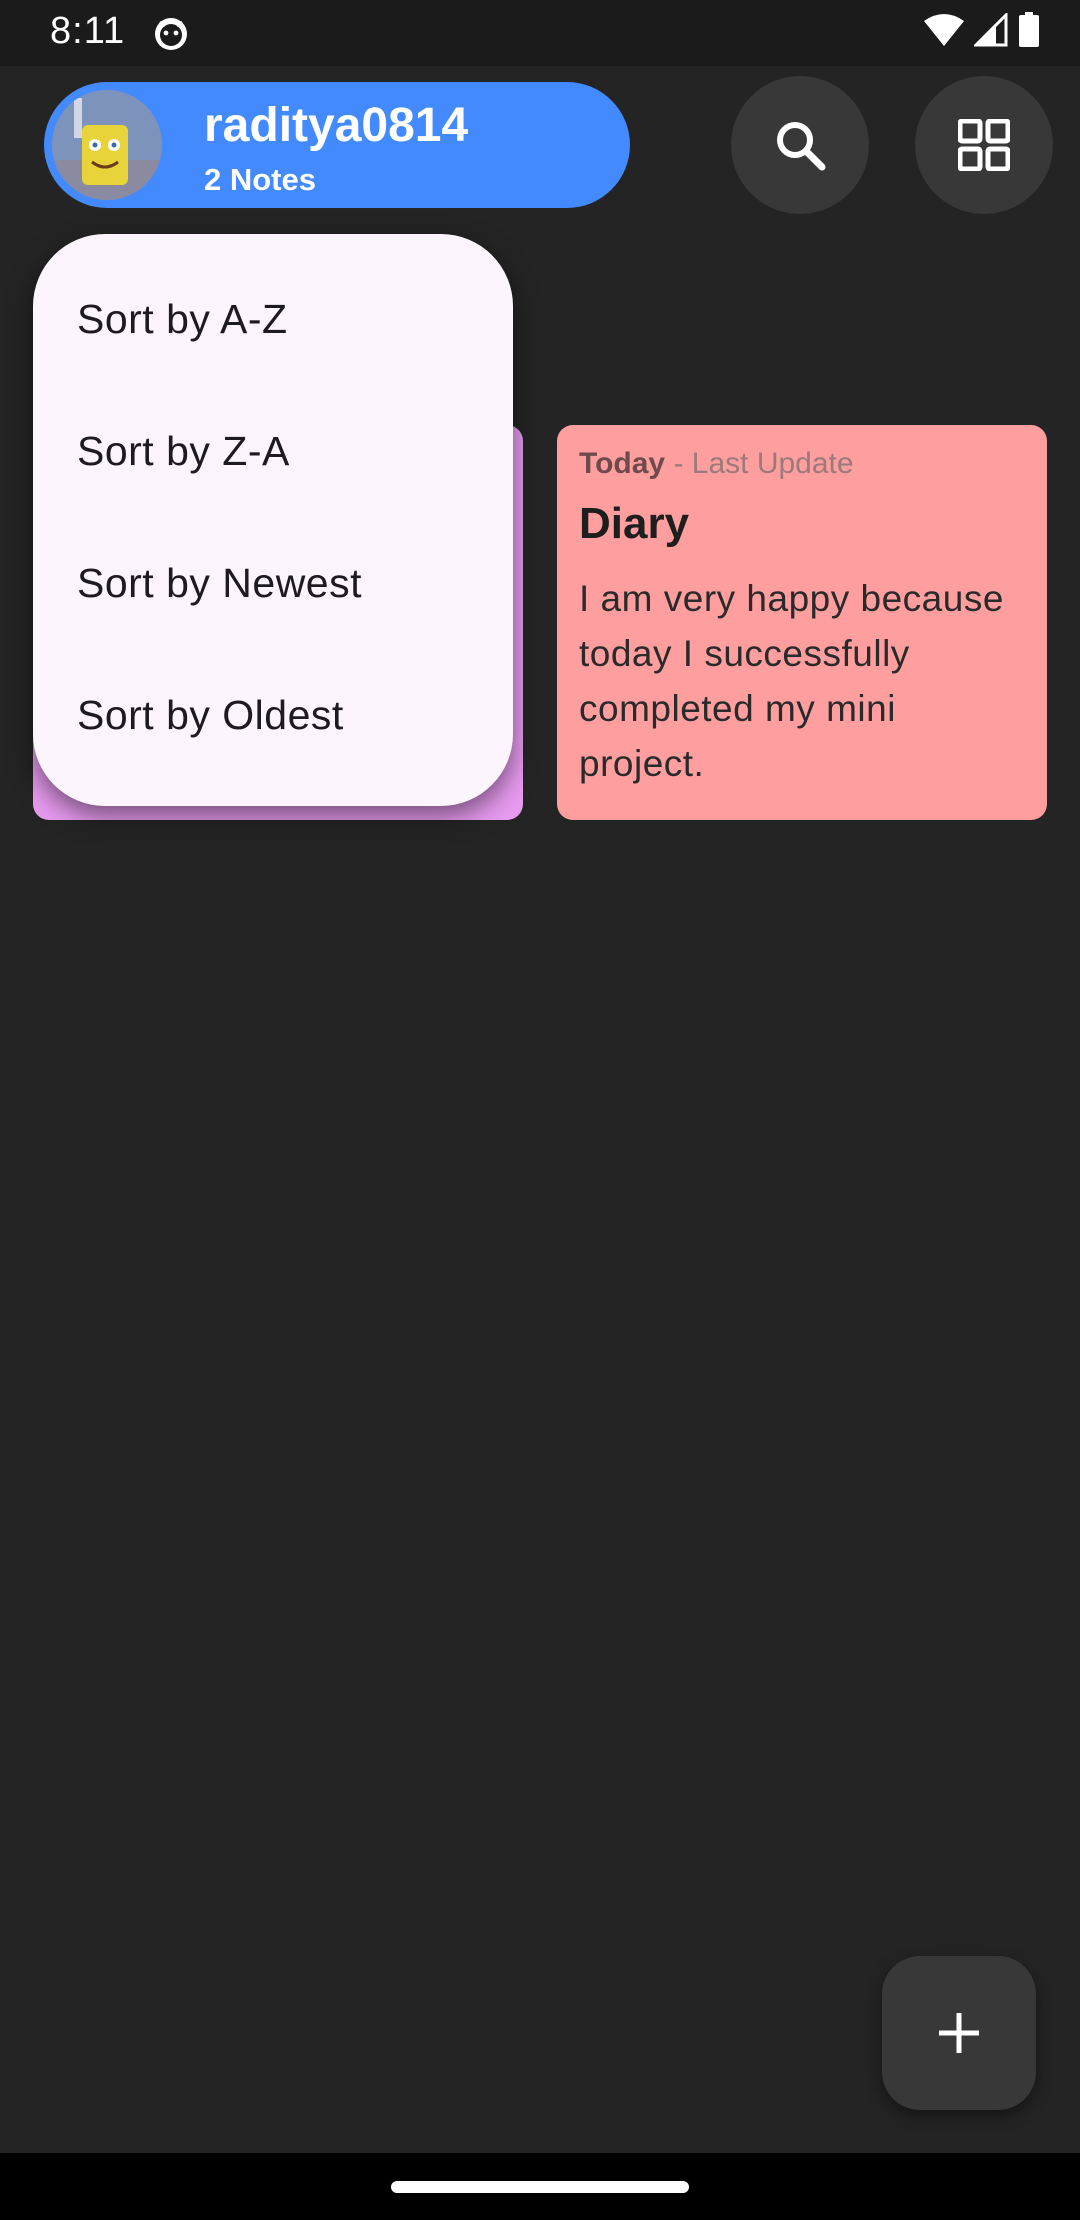 The width and height of the screenshot is (1080, 2220). I want to click on search-icon, so click(801, 146).